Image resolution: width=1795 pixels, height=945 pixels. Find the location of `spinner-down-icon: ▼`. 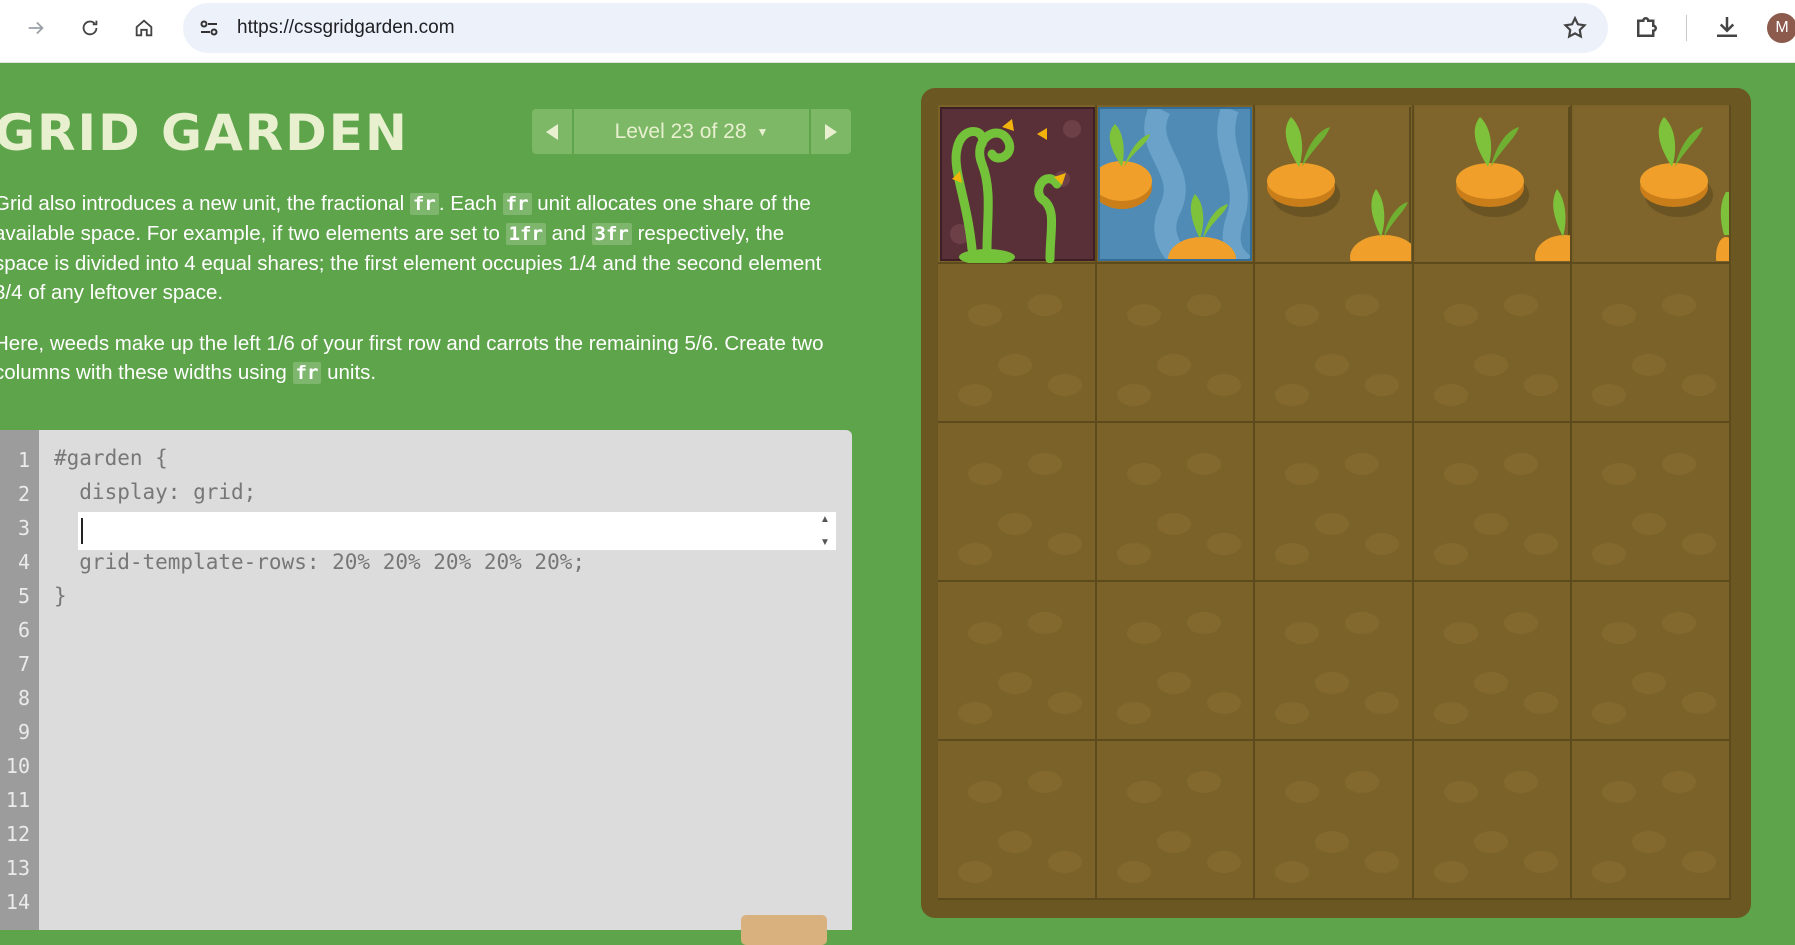

spinner-down-icon: ▼ is located at coordinates (825, 542).